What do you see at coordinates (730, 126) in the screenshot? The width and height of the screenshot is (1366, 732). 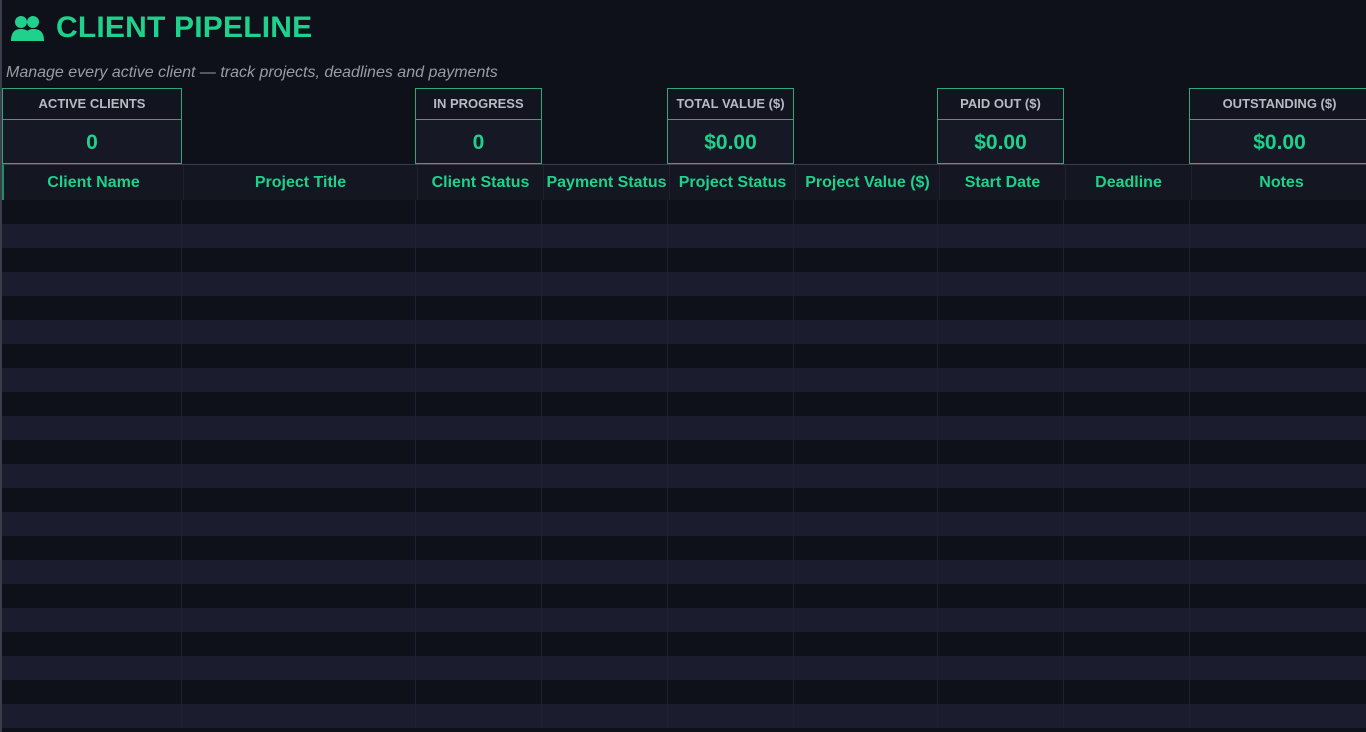 I see `kpi-total-value: TOTAL VALUE ($) $0.00` at bounding box center [730, 126].